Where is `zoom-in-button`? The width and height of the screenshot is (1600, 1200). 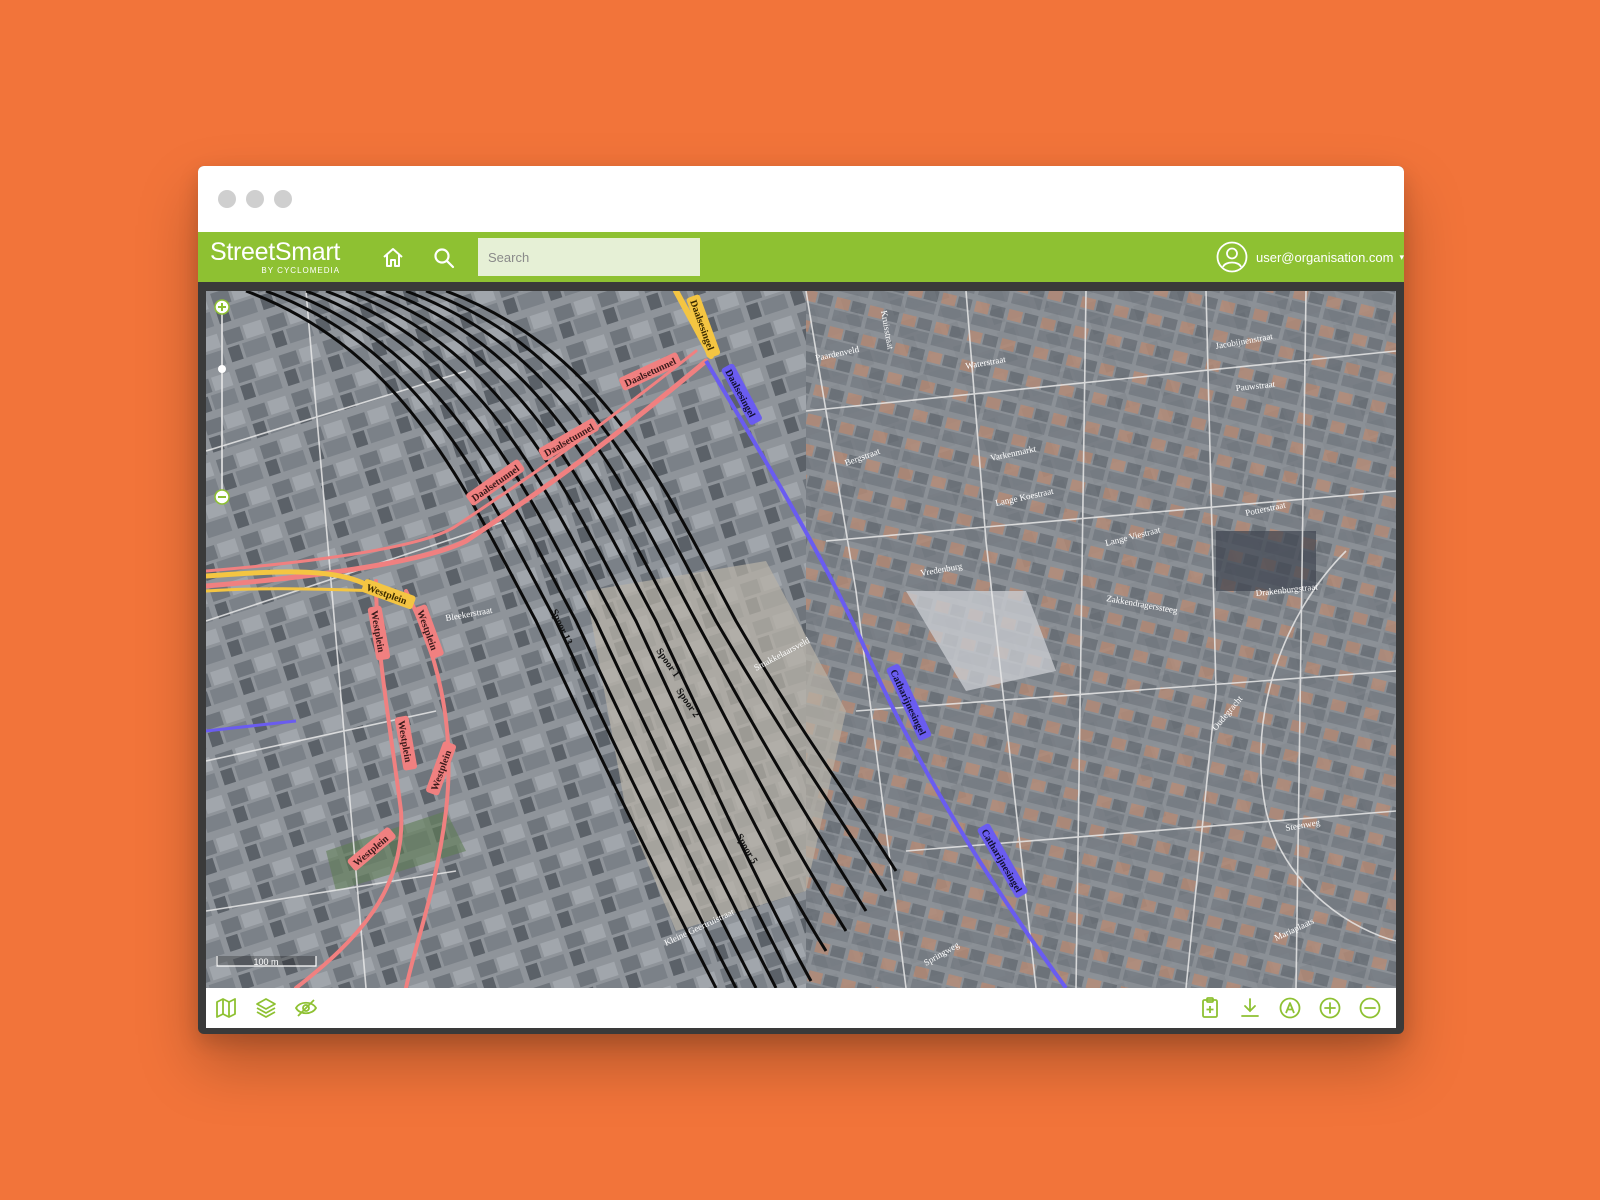 zoom-in-button is located at coordinates (1330, 1008).